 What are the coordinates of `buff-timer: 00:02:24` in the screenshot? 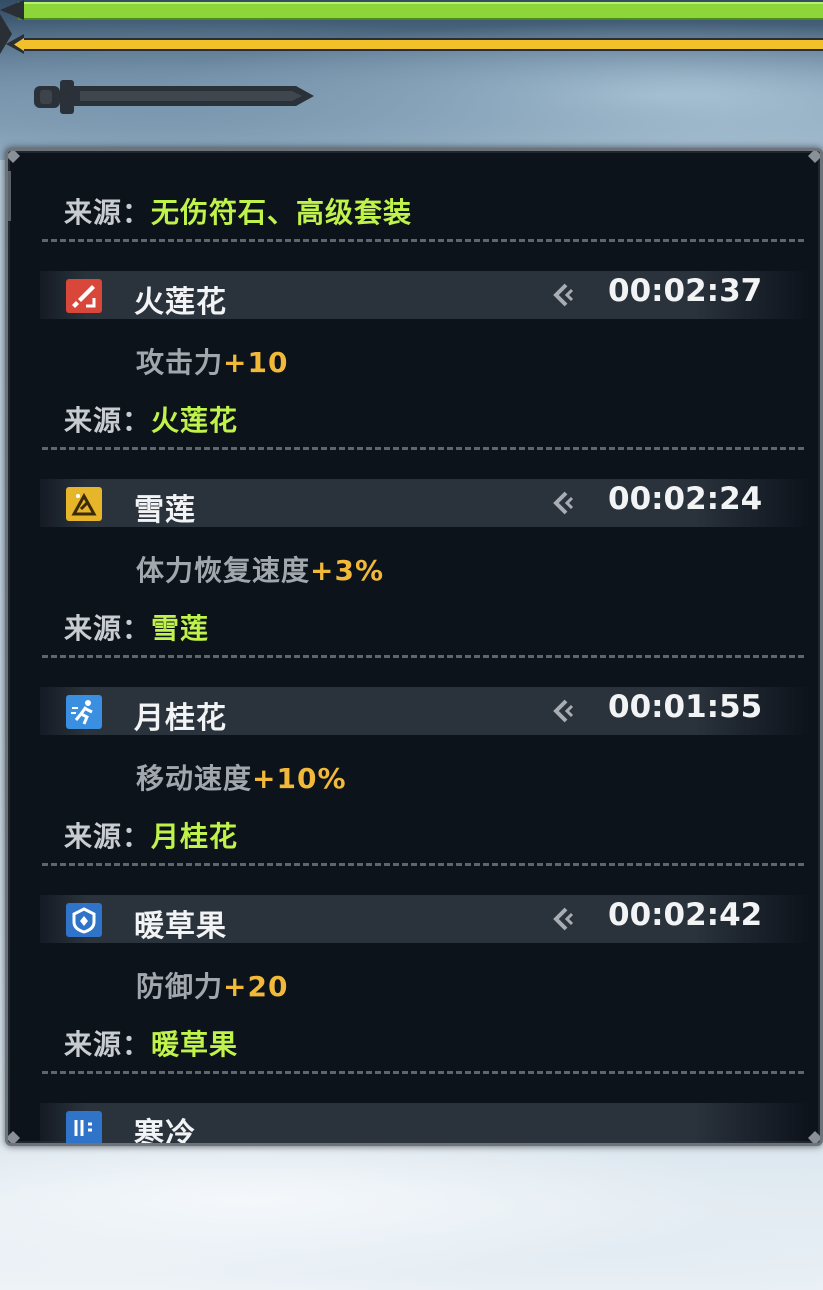 It's located at (685, 499).